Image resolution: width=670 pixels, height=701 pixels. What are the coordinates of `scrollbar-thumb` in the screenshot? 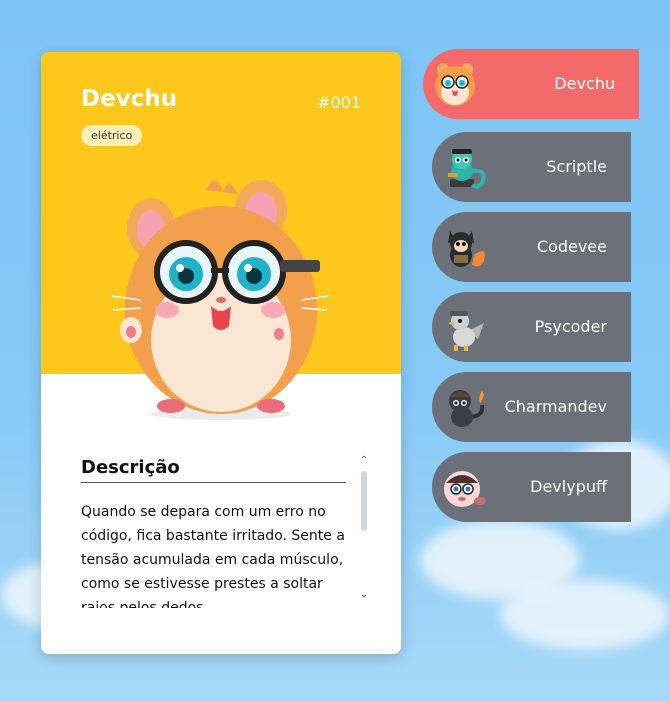 It's located at (364, 501).